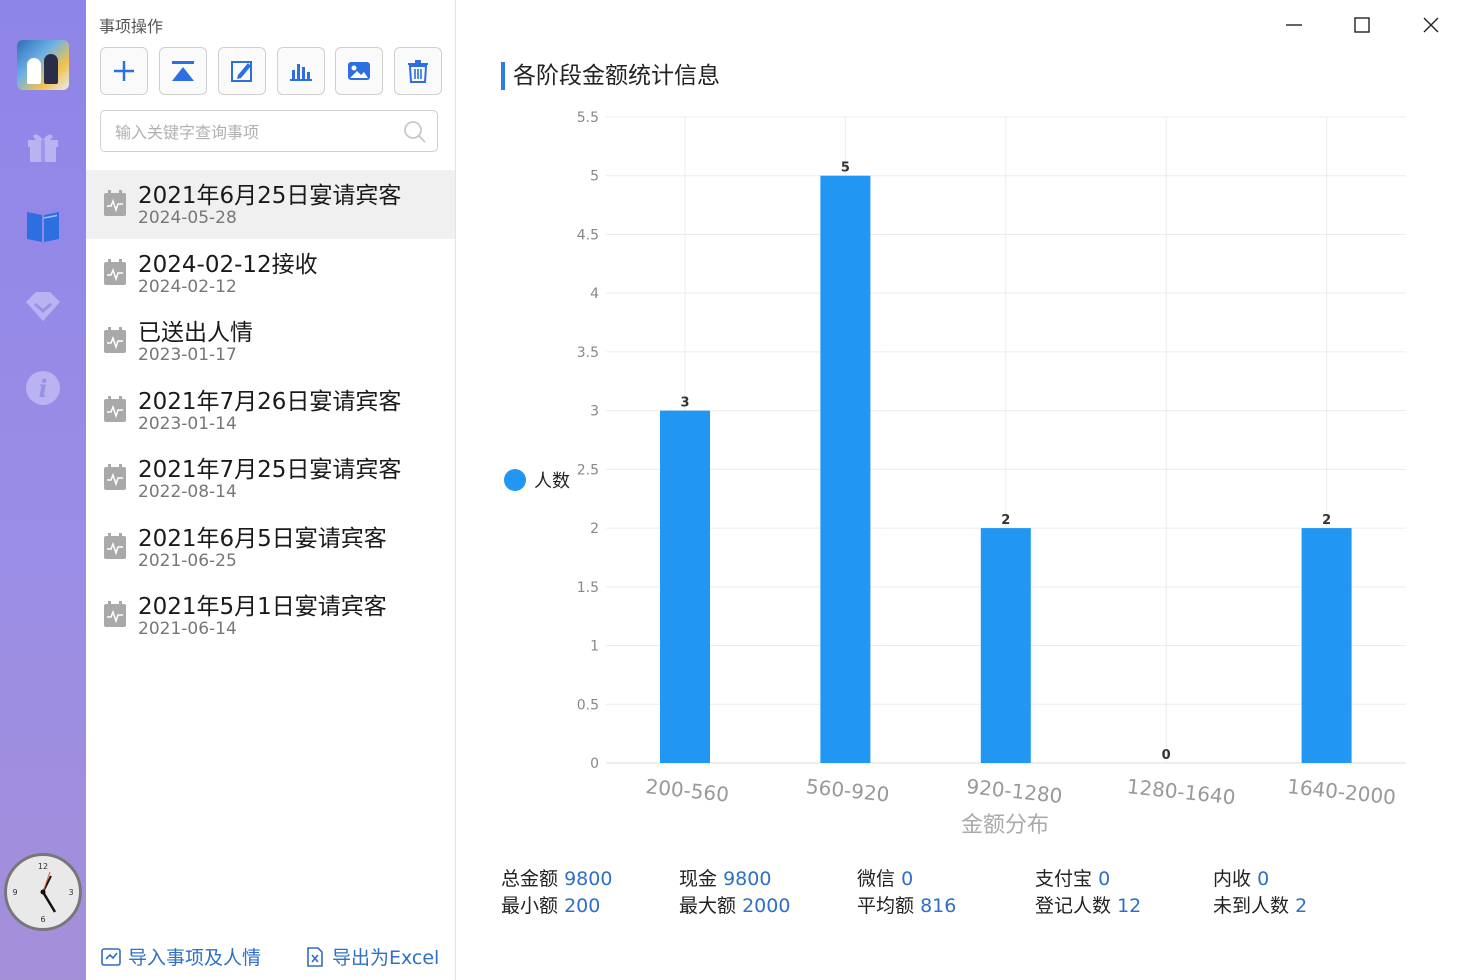 This screenshot has height=980, width=1467. I want to click on image-button, so click(359, 71).